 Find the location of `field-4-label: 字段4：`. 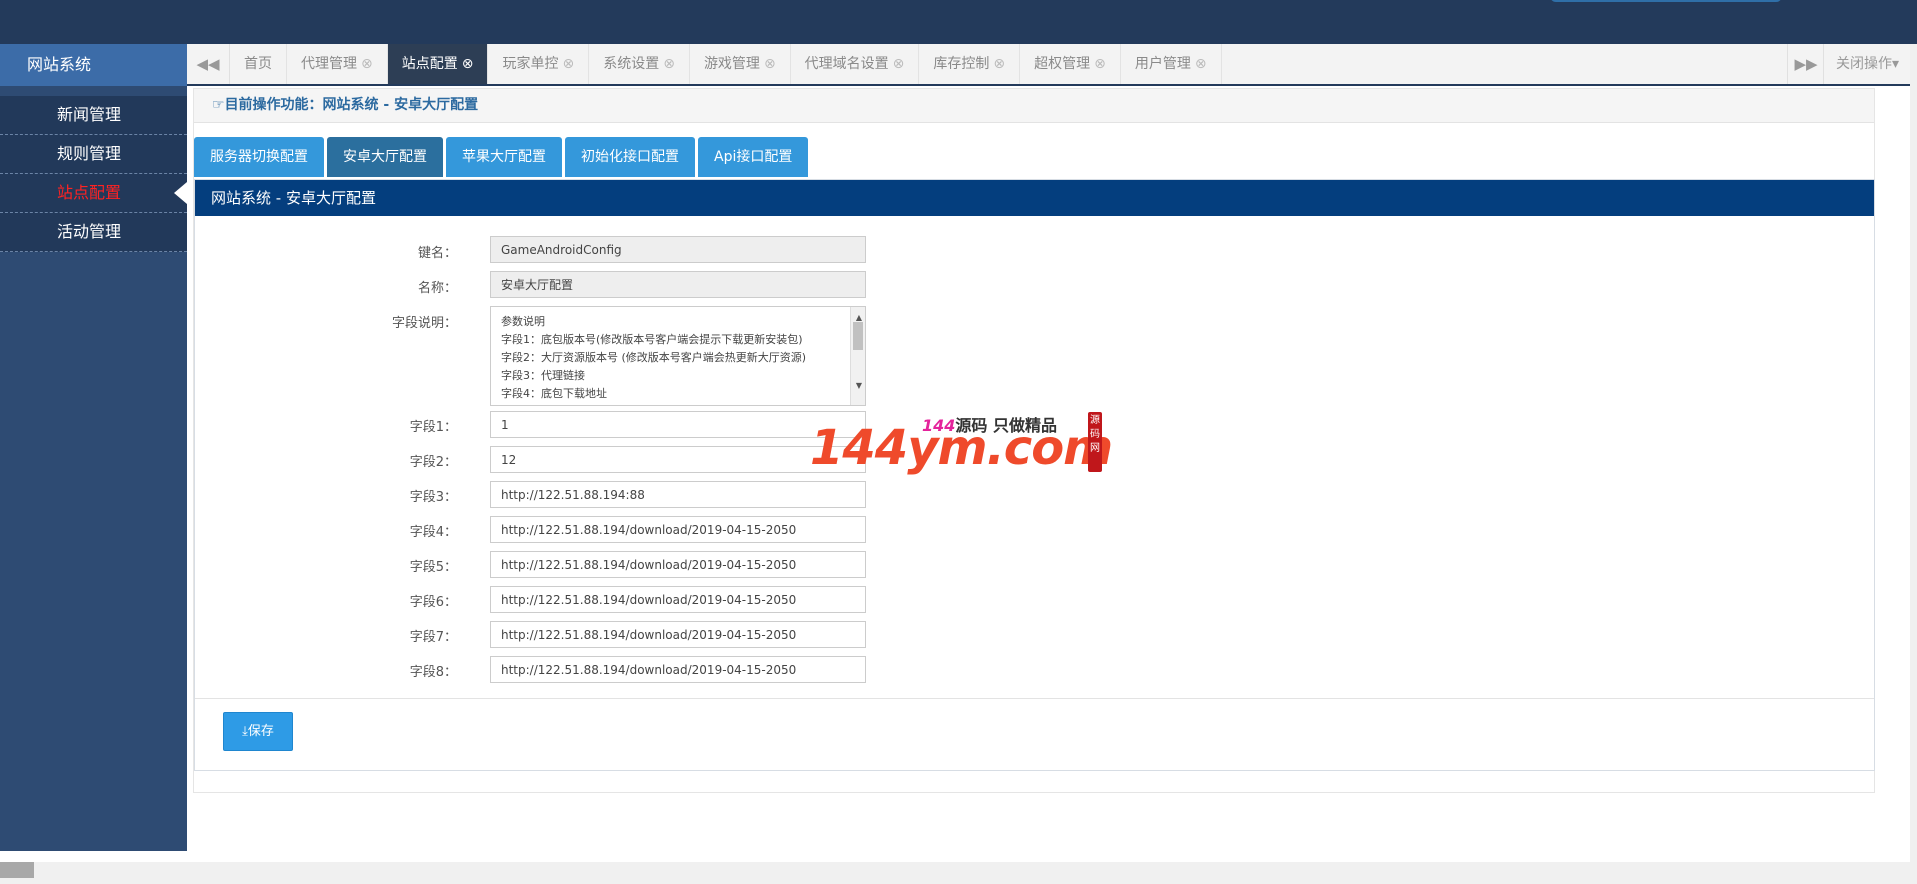

field-4-label: 字段4： is located at coordinates (433, 532).